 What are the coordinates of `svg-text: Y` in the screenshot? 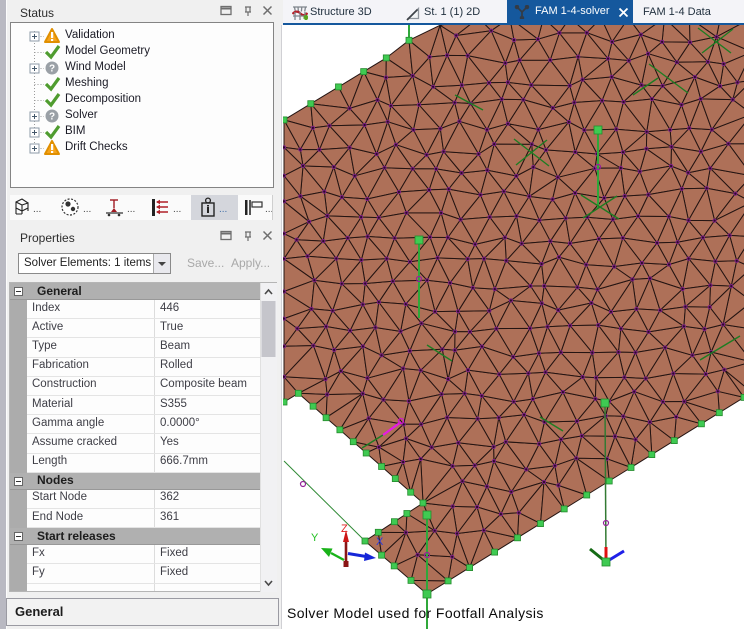 It's located at (315, 538).